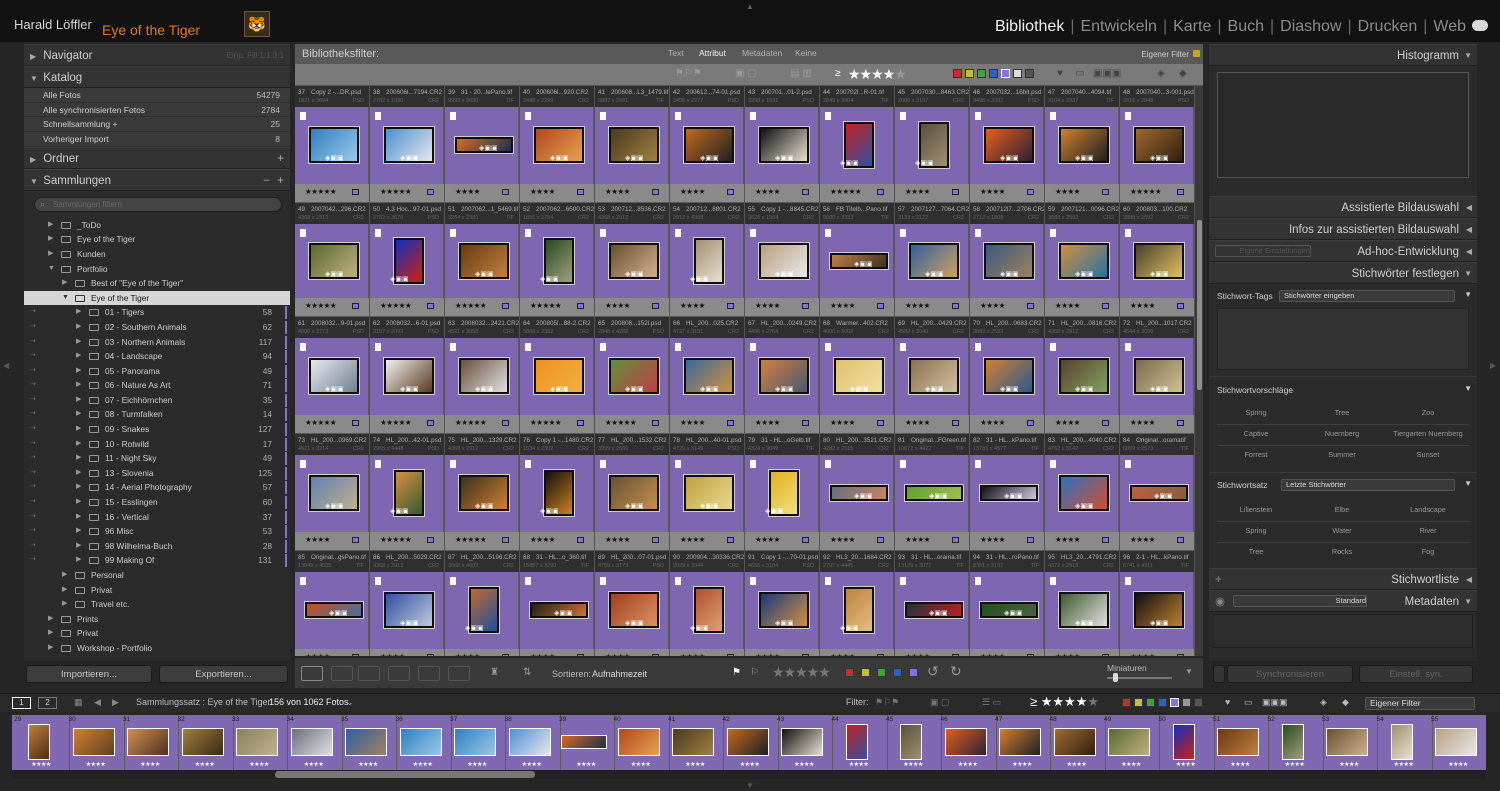 This screenshot has height=791, width=1500. I want to click on catalog-item: Schnellsammlung + 25, so click(157, 125).